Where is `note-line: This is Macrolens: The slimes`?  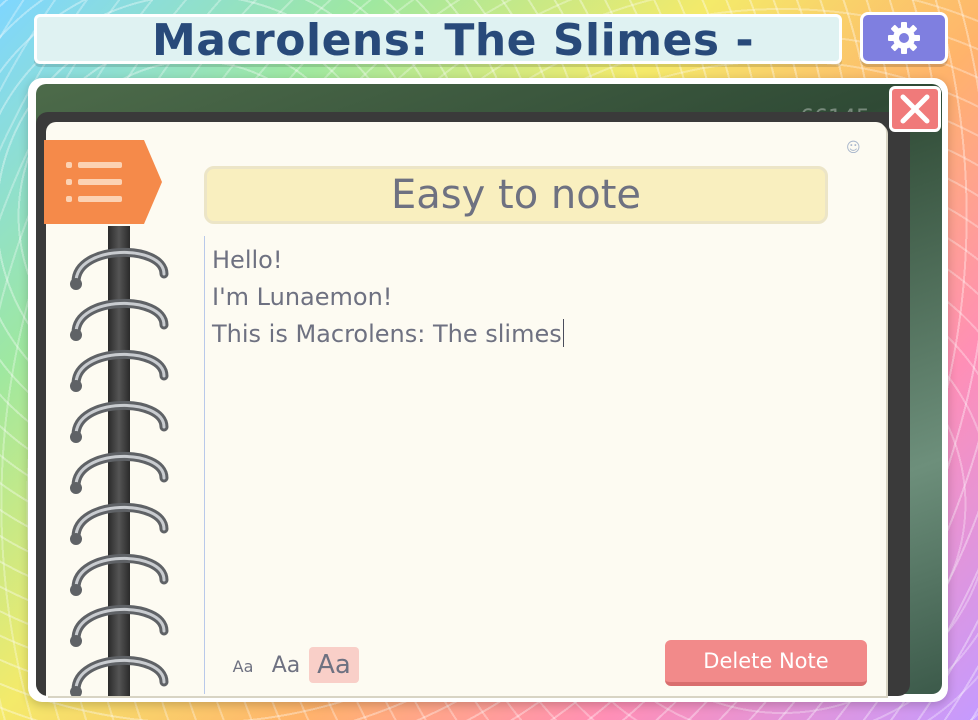
note-line: This is Macrolens: The slimes is located at coordinates (532, 334).